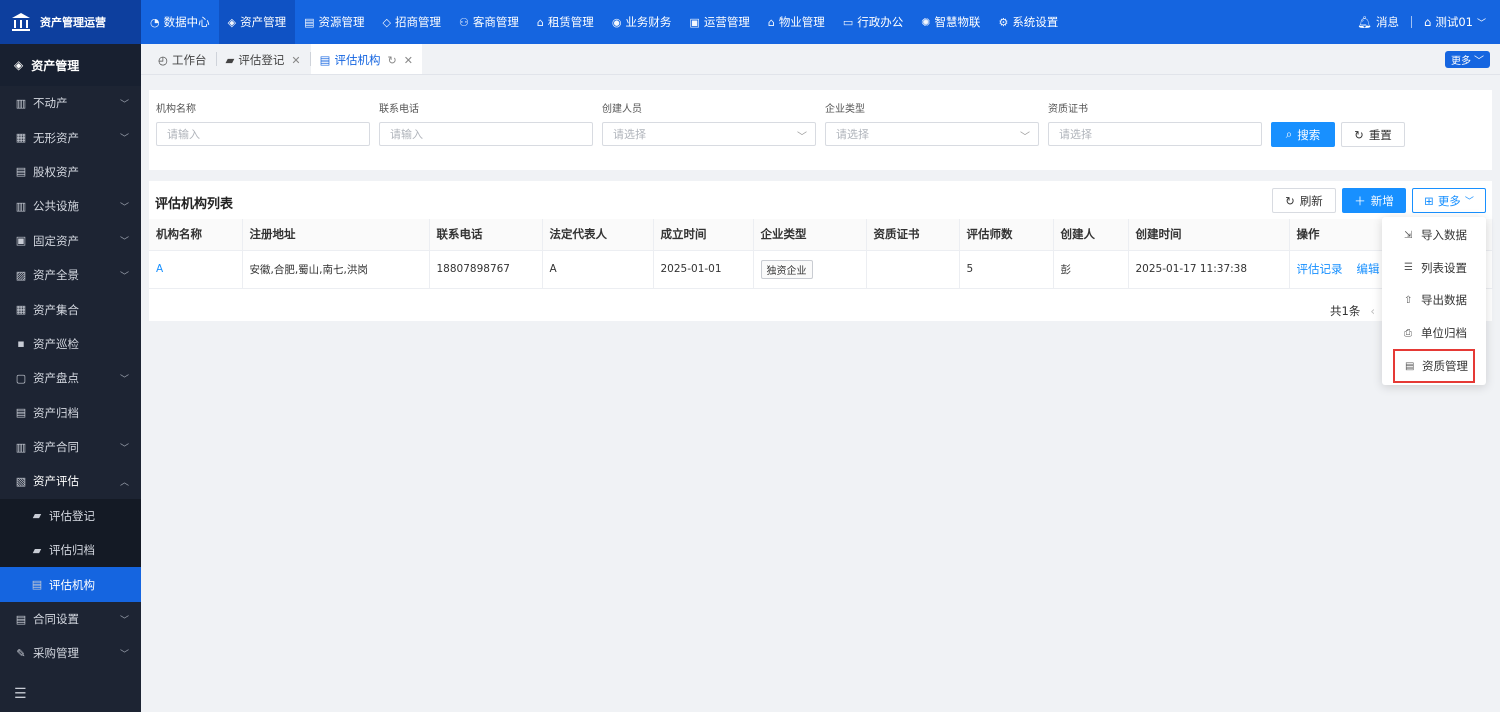  What do you see at coordinates (1374, 200) in the screenshot?
I see `add-button: ＋ 新增` at bounding box center [1374, 200].